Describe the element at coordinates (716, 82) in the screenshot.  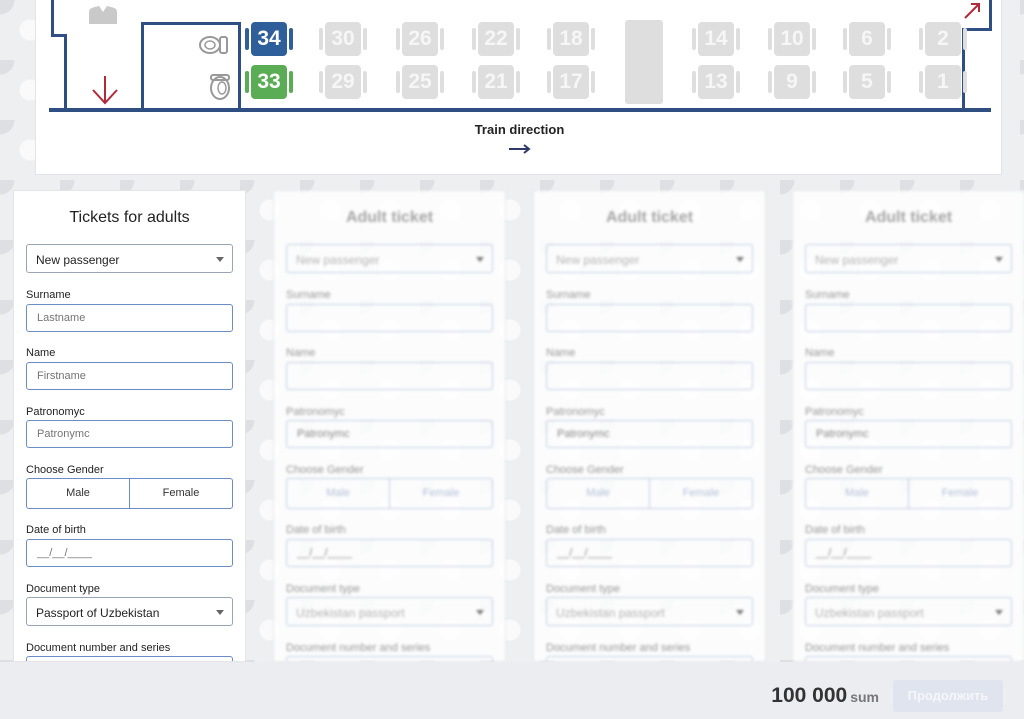
I see `seat-13: 13` at that location.